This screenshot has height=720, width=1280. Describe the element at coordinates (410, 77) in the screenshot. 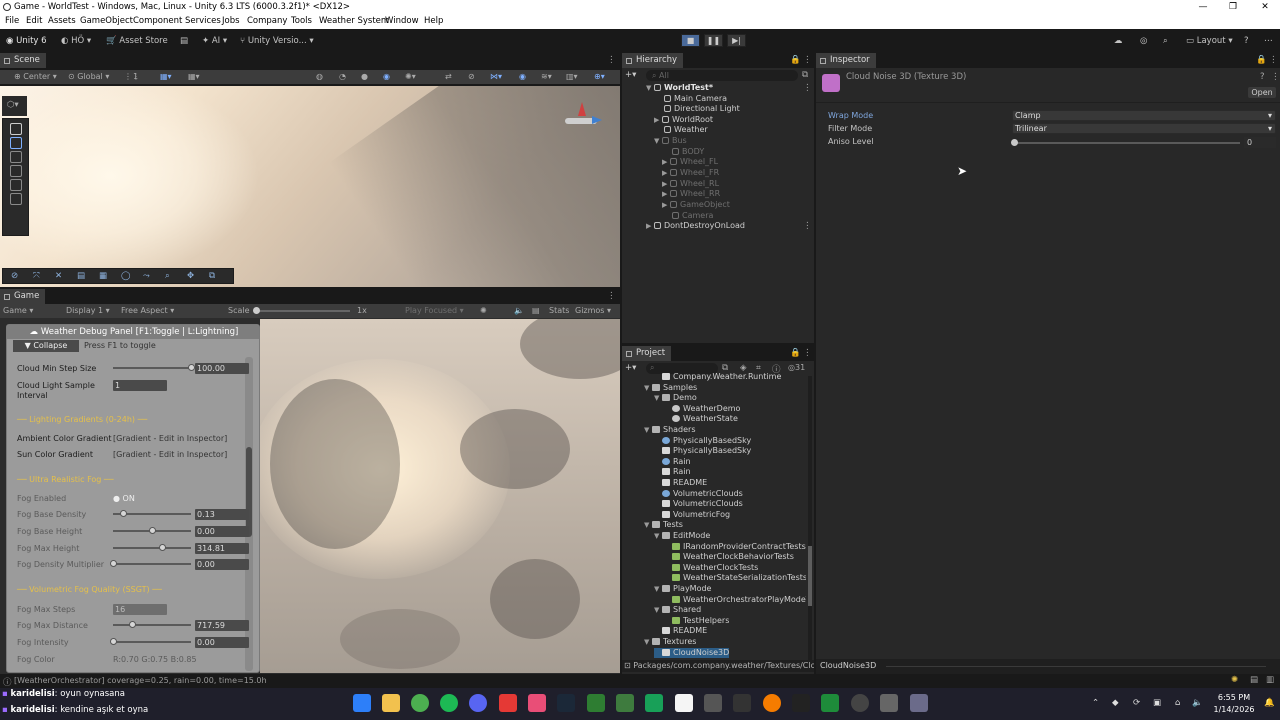

I see `lighting-icon: ✺▾` at that location.